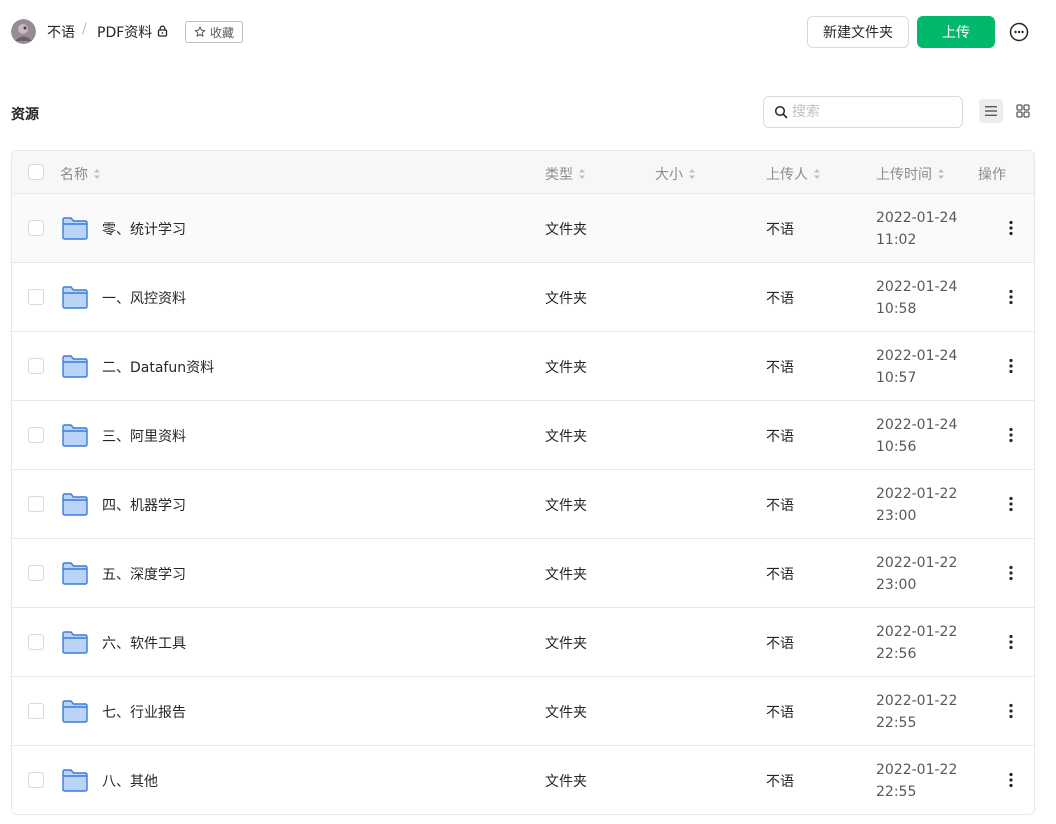 This screenshot has height=824, width=1056. I want to click on select-all-checkbox, so click(36, 172).